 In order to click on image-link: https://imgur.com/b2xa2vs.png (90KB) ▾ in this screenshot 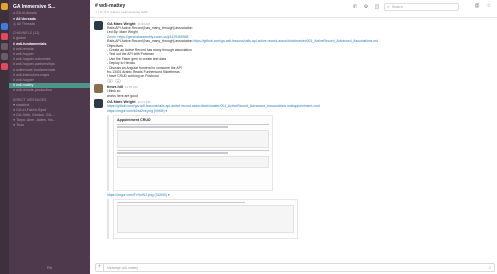, I will do `click(302, 111)`.